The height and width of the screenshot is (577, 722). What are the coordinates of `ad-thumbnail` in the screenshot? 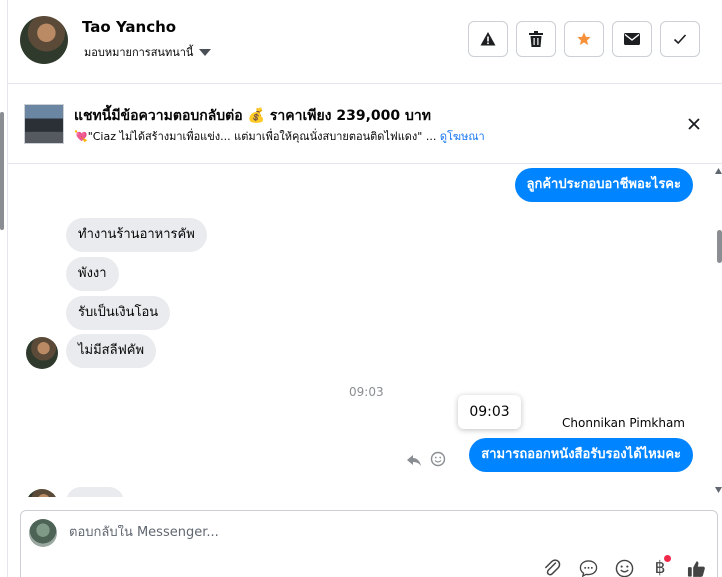 It's located at (44, 124).